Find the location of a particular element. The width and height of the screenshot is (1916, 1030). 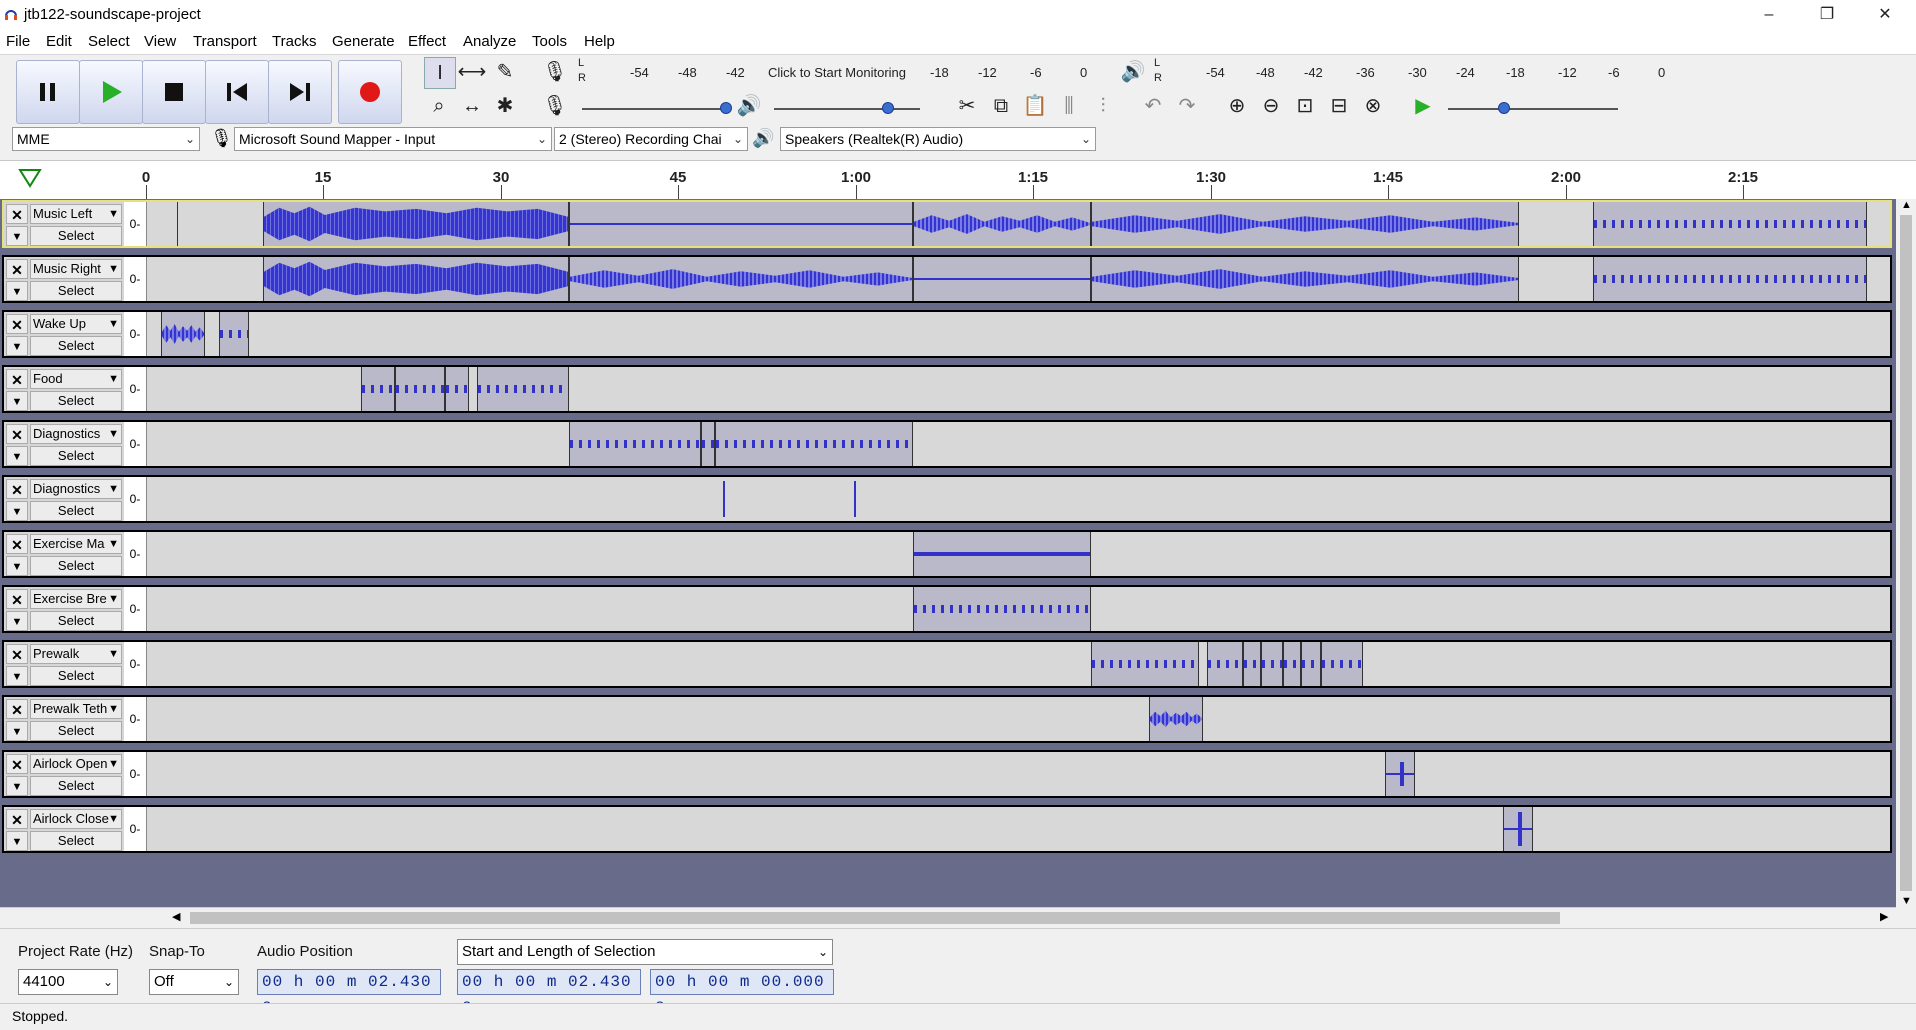

scroll-right-icon: ▶ is located at coordinates (1884, 916).